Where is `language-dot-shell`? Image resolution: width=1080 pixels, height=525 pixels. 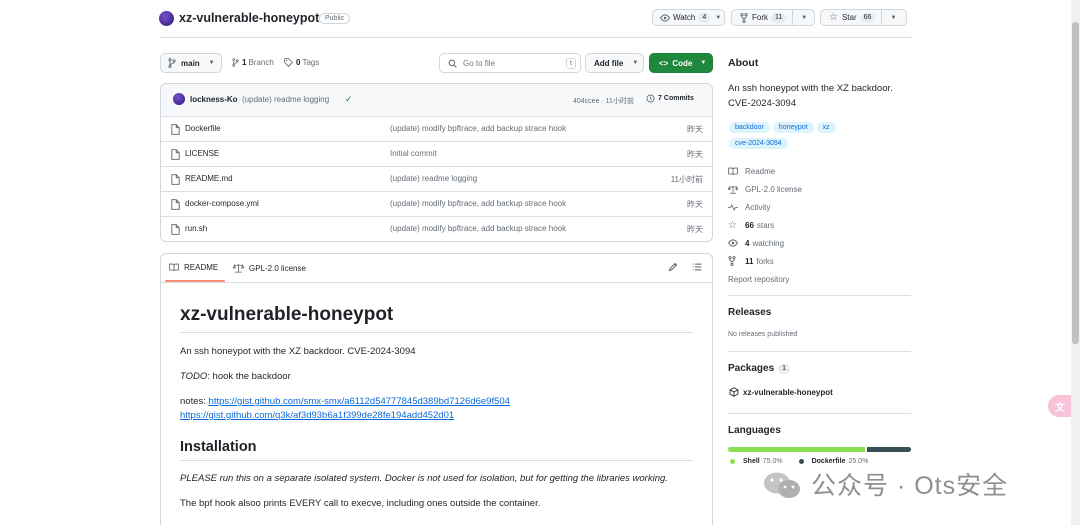 language-dot-shell is located at coordinates (732, 461).